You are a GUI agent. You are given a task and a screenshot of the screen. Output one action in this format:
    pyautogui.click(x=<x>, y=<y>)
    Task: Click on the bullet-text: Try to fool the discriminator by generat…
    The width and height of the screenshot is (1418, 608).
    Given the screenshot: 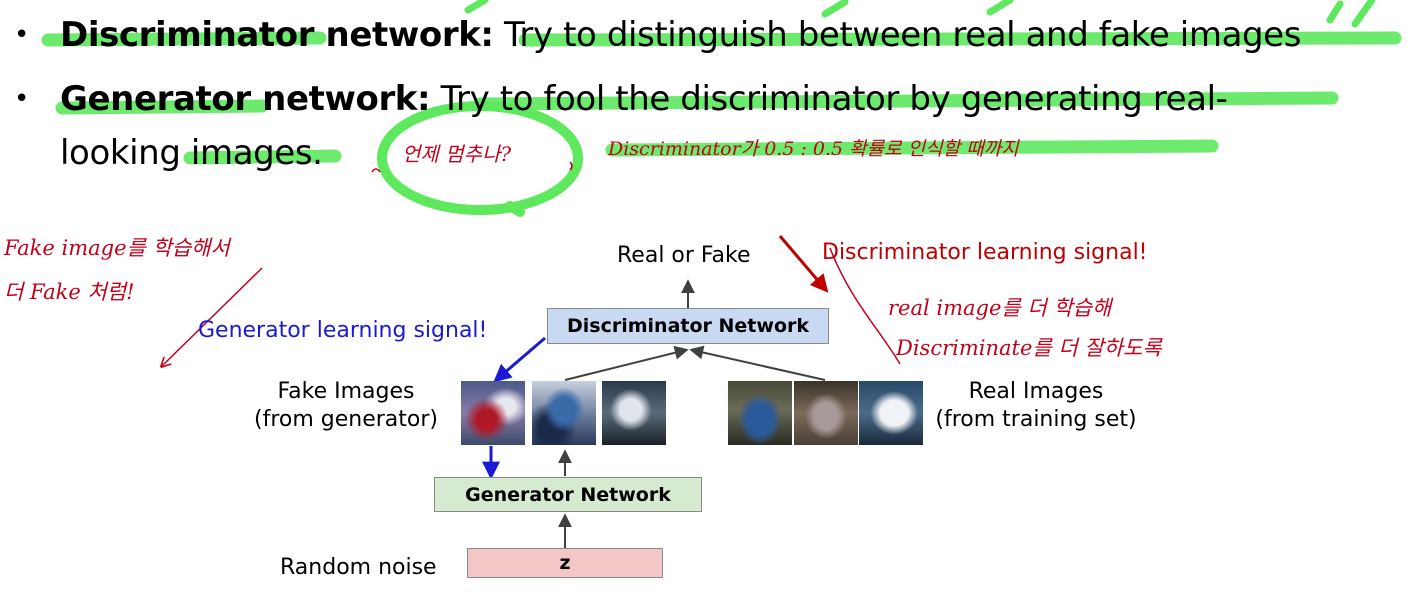 What is the action you would take?
    pyautogui.click(x=829, y=99)
    